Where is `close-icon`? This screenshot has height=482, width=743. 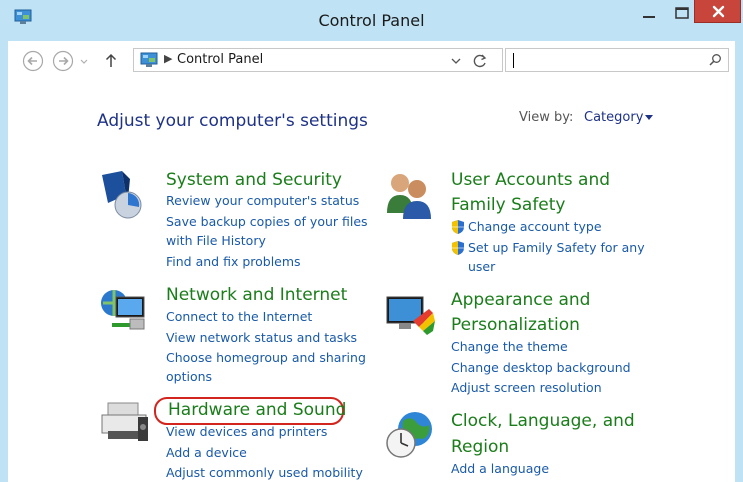
close-icon is located at coordinates (718, 11).